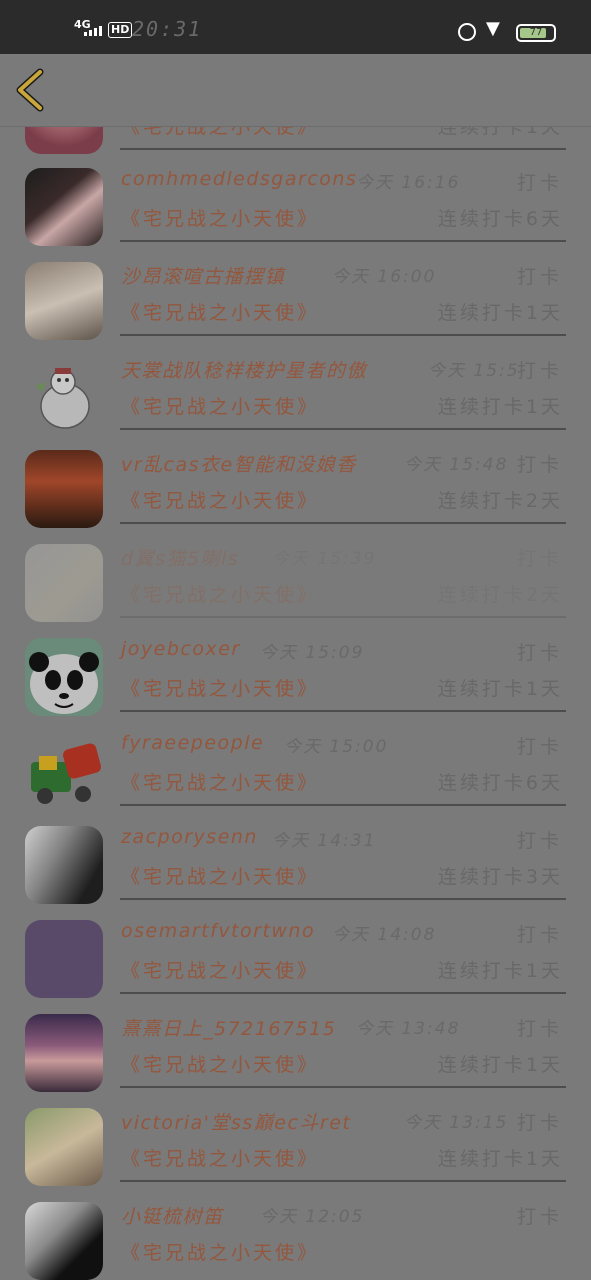  What do you see at coordinates (66, 773) in the screenshot?
I see `toy-truck-avatar-icon` at bounding box center [66, 773].